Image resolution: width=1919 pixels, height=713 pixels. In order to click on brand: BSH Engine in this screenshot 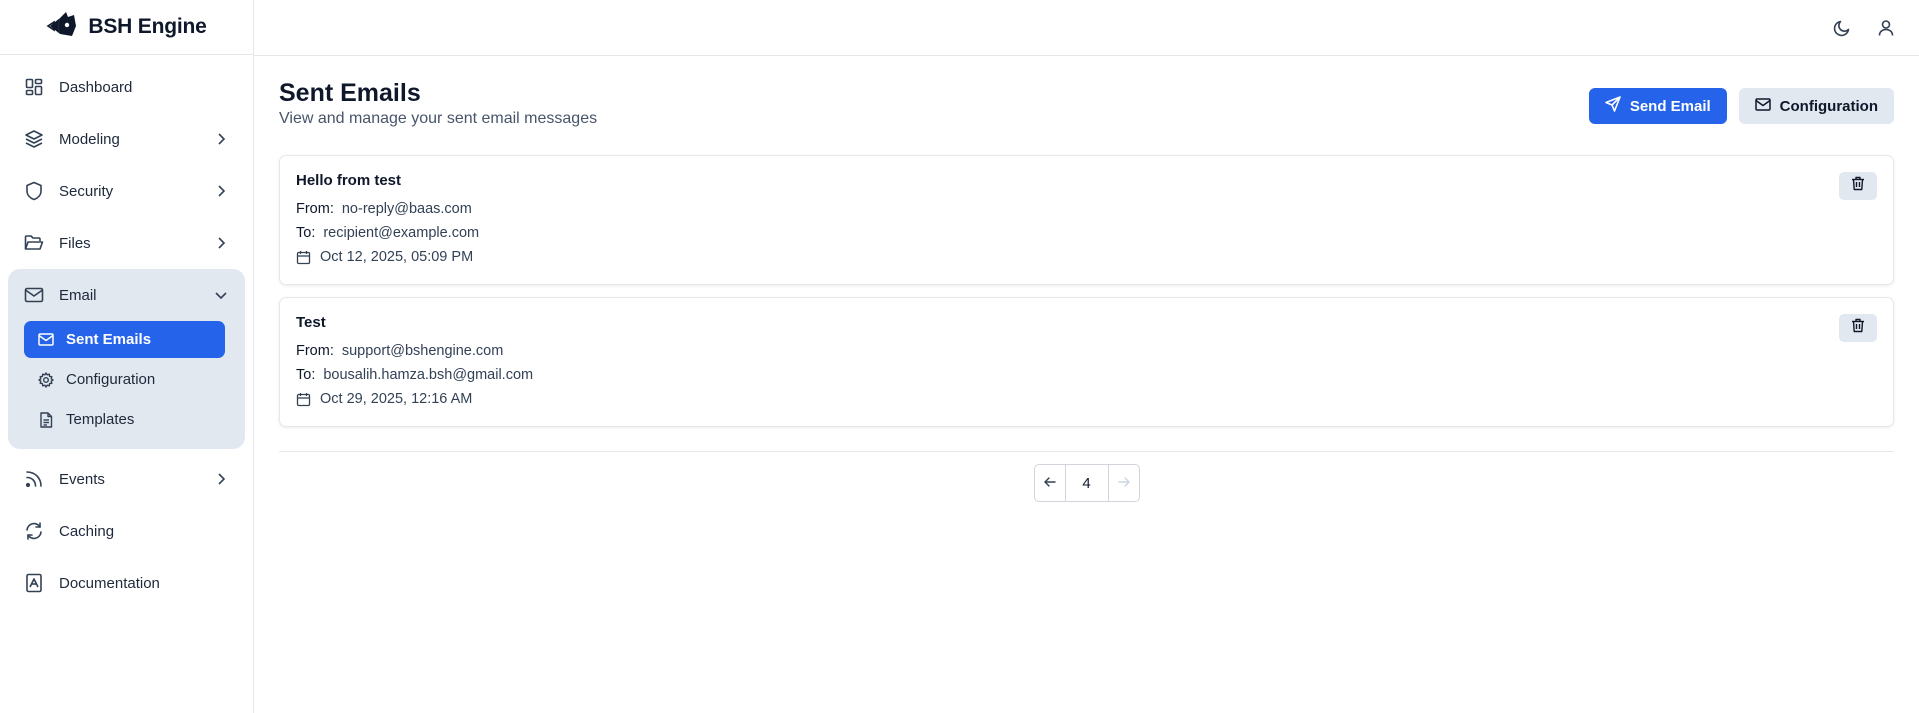, I will do `click(126, 27)`.